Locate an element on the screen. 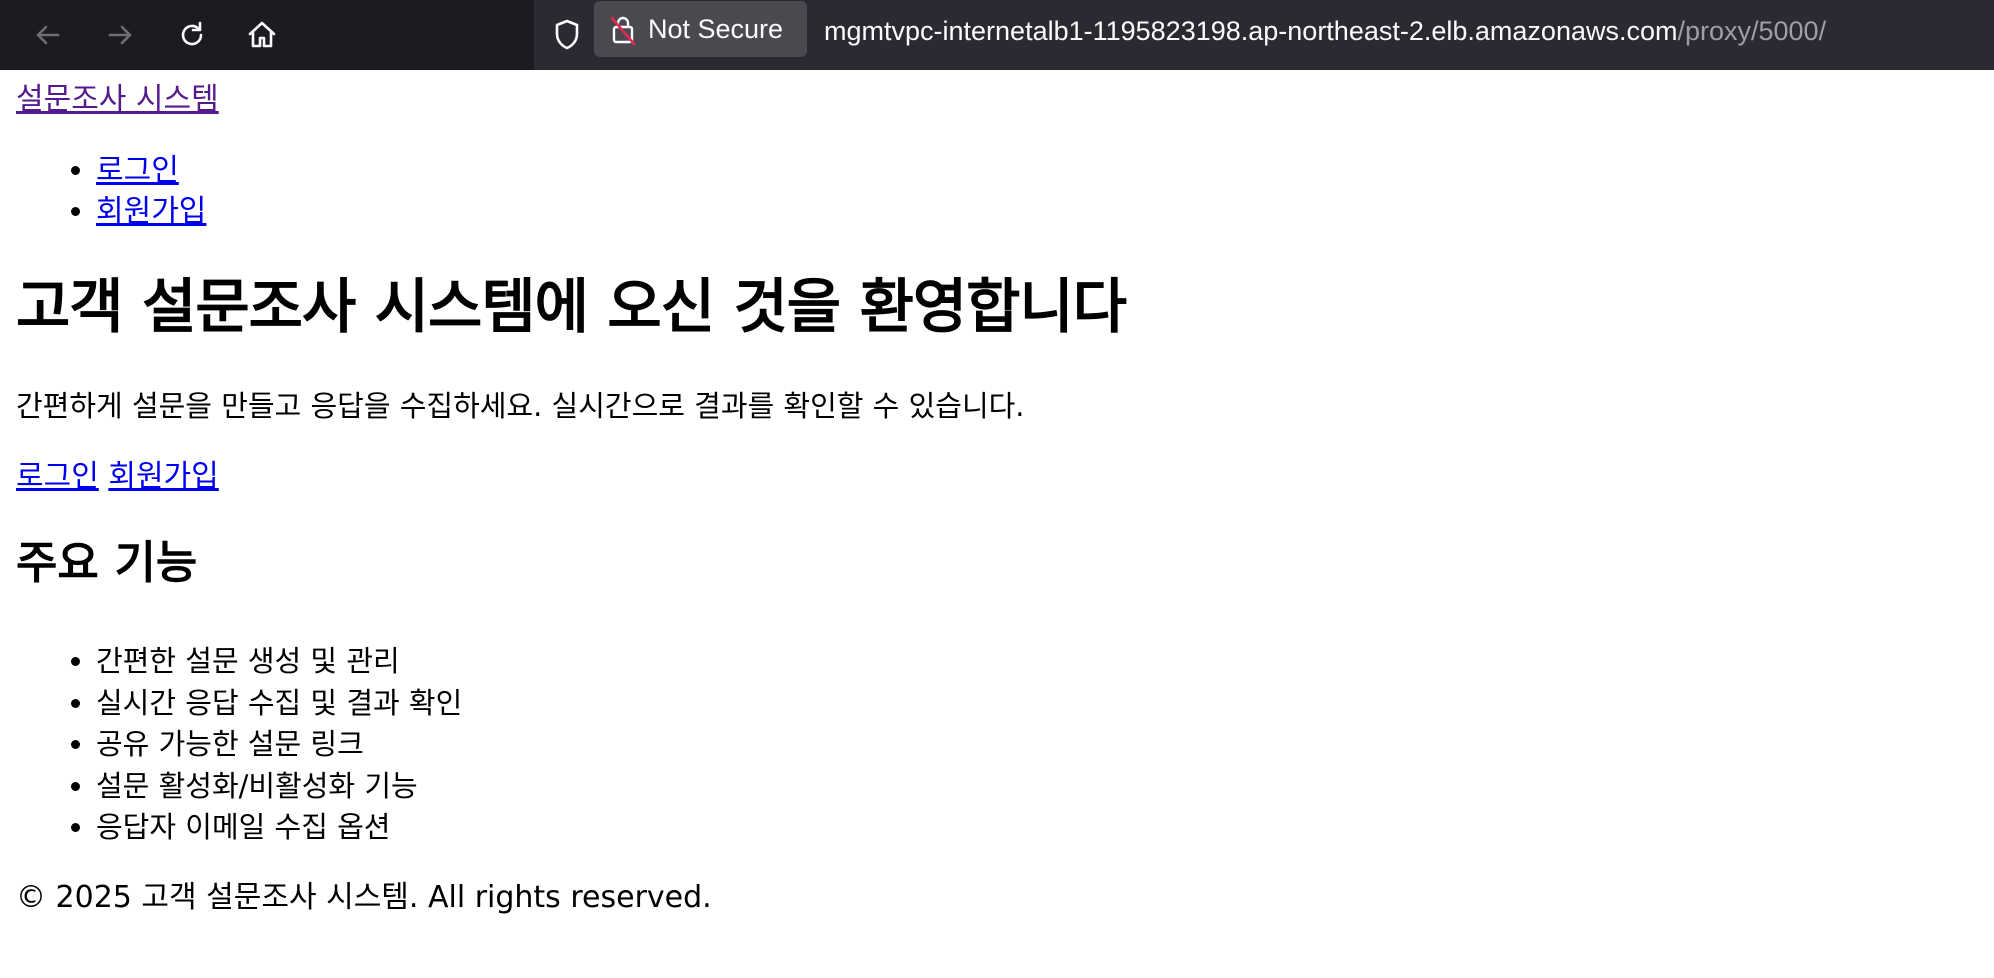 The height and width of the screenshot is (978, 1994). nav-login-link: 로그인 is located at coordinates (137, 170).